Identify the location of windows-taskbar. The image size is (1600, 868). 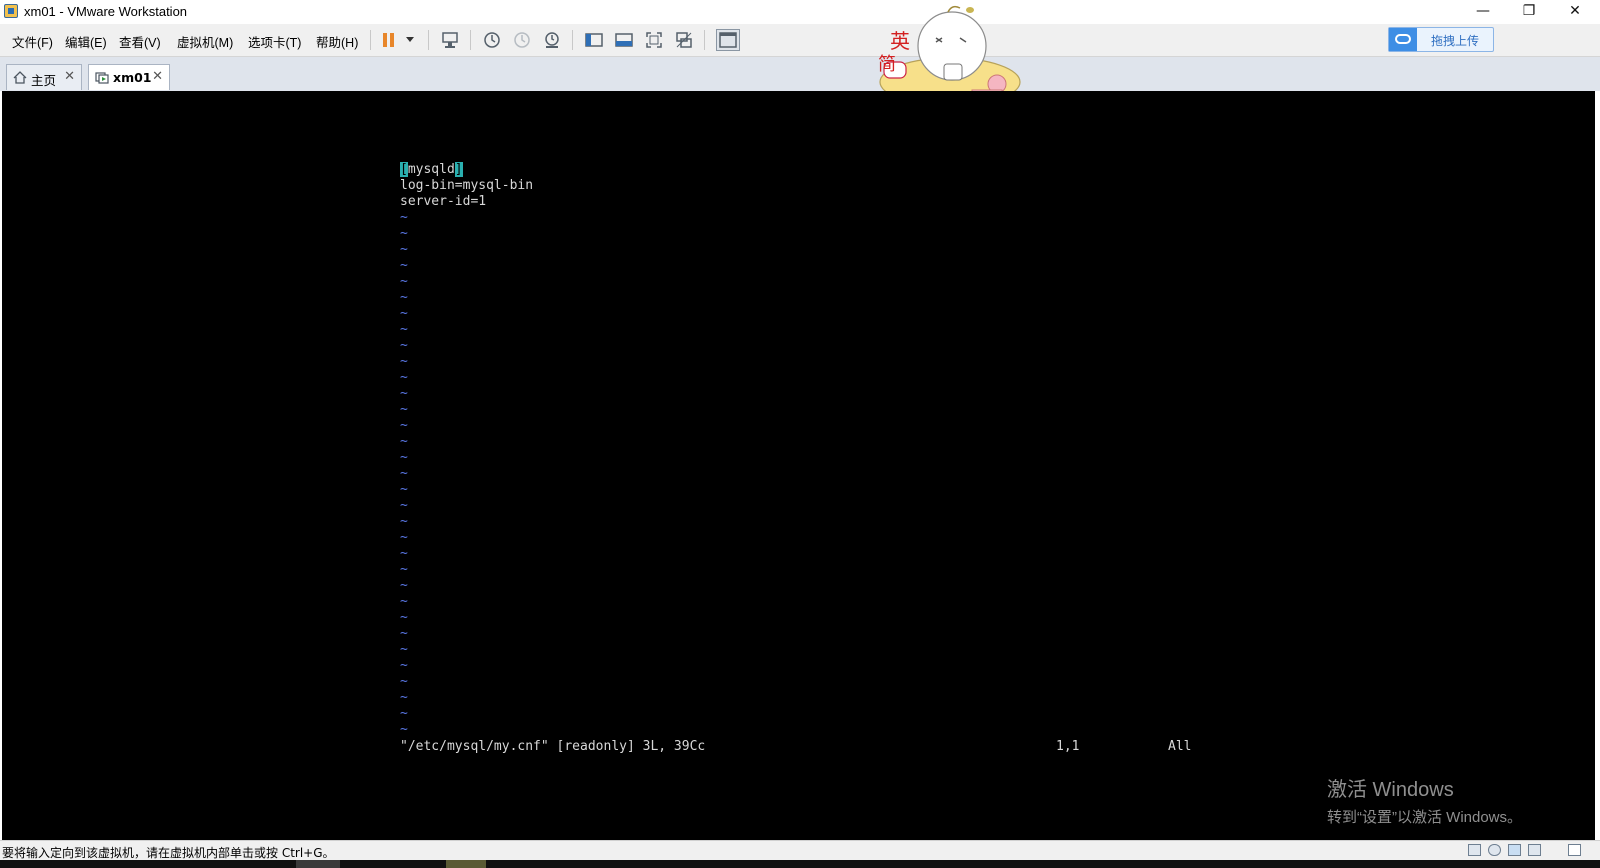
(800, 864).